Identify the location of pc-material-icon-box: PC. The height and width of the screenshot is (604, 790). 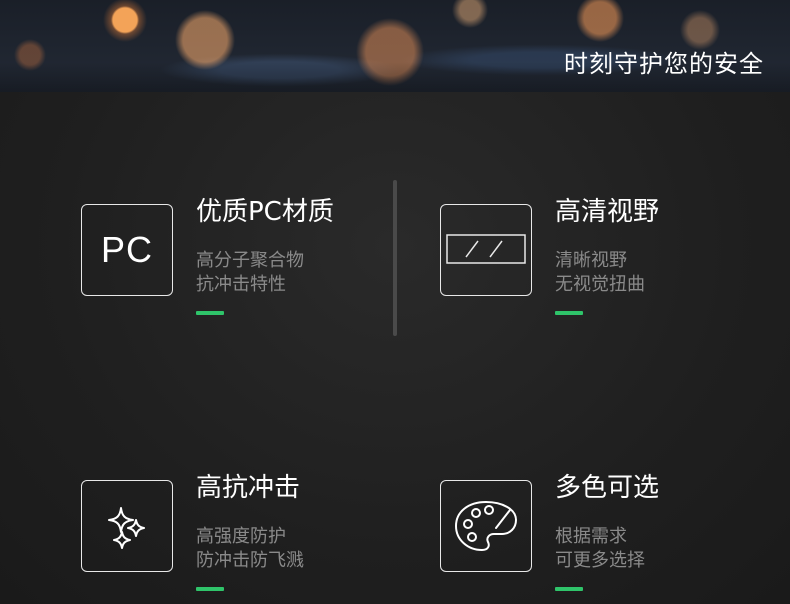
(127, 250).